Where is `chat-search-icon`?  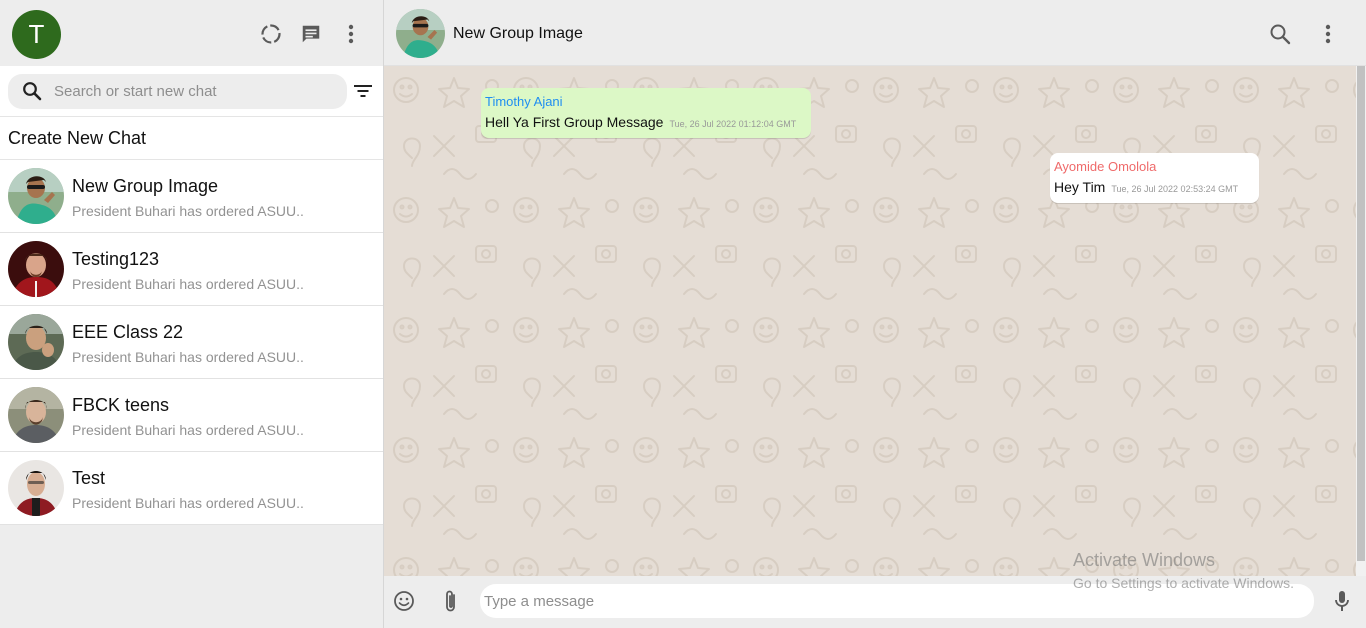 chat-search-icon is located at coordinates (1280, 34).